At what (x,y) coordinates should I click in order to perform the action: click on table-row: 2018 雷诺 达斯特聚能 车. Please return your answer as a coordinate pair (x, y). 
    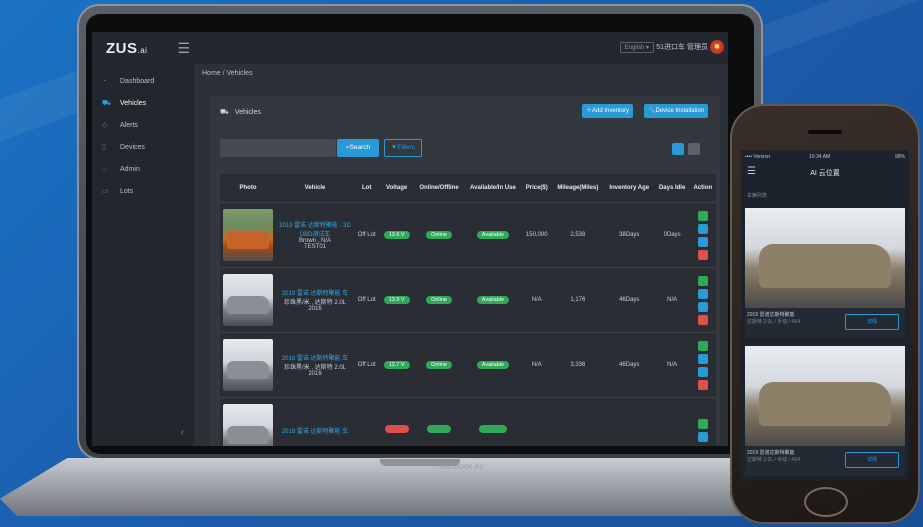
    Looking at the image, I should click on (468, 421).